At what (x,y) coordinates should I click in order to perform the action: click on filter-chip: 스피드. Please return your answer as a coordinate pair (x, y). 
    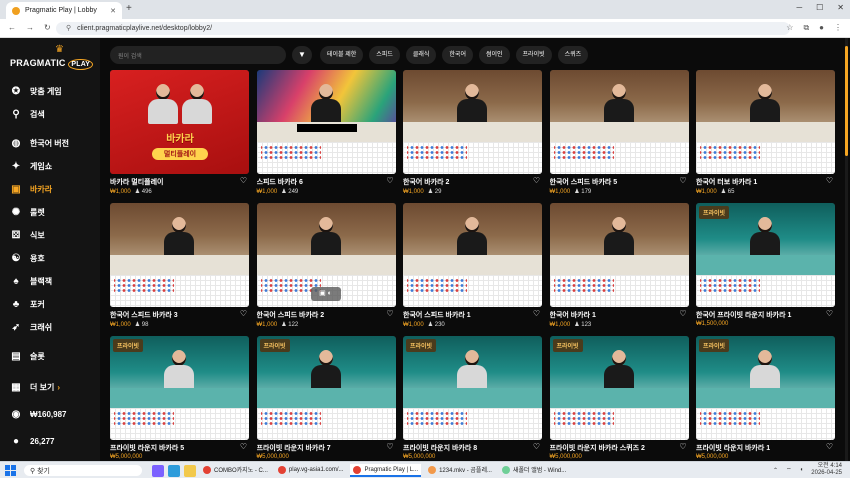
    Looking at the image, I should click on (384, 55).